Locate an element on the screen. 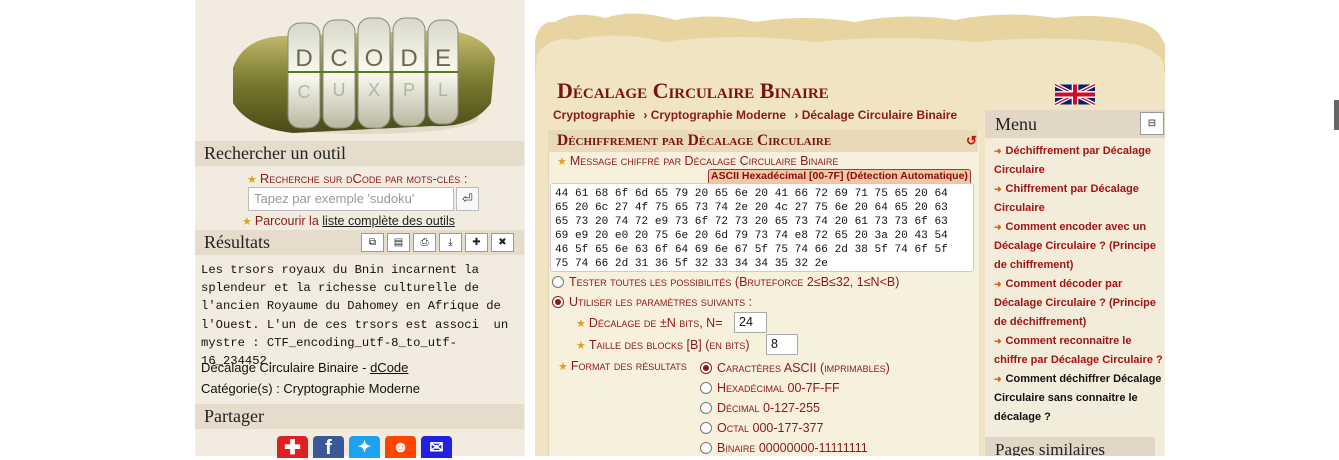 The height and width of the screenshot is (460, 1339). result-category: Catégorie(s) : Cryptographie Moderne is located at coordinates (310, 388).